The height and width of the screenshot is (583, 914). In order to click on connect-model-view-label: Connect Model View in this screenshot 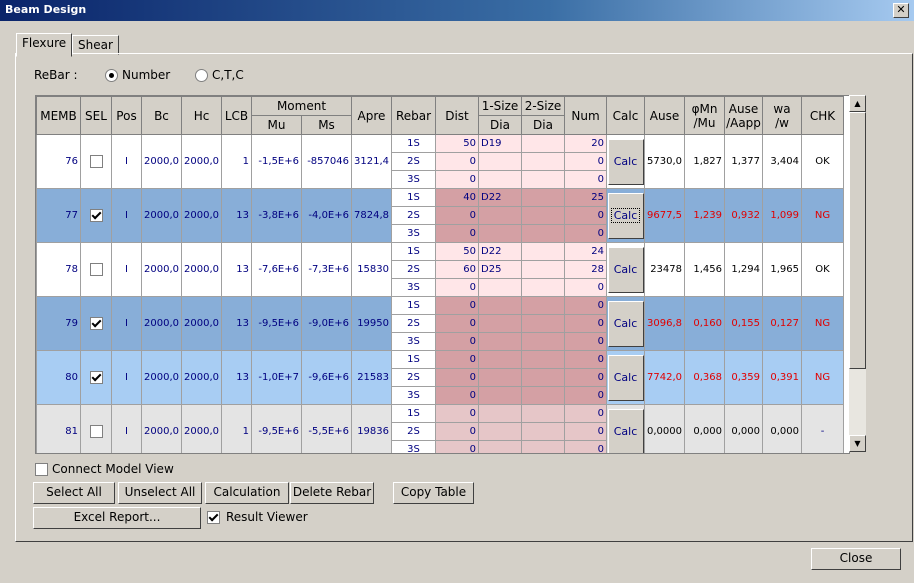, I will do `click(113, 469)`.